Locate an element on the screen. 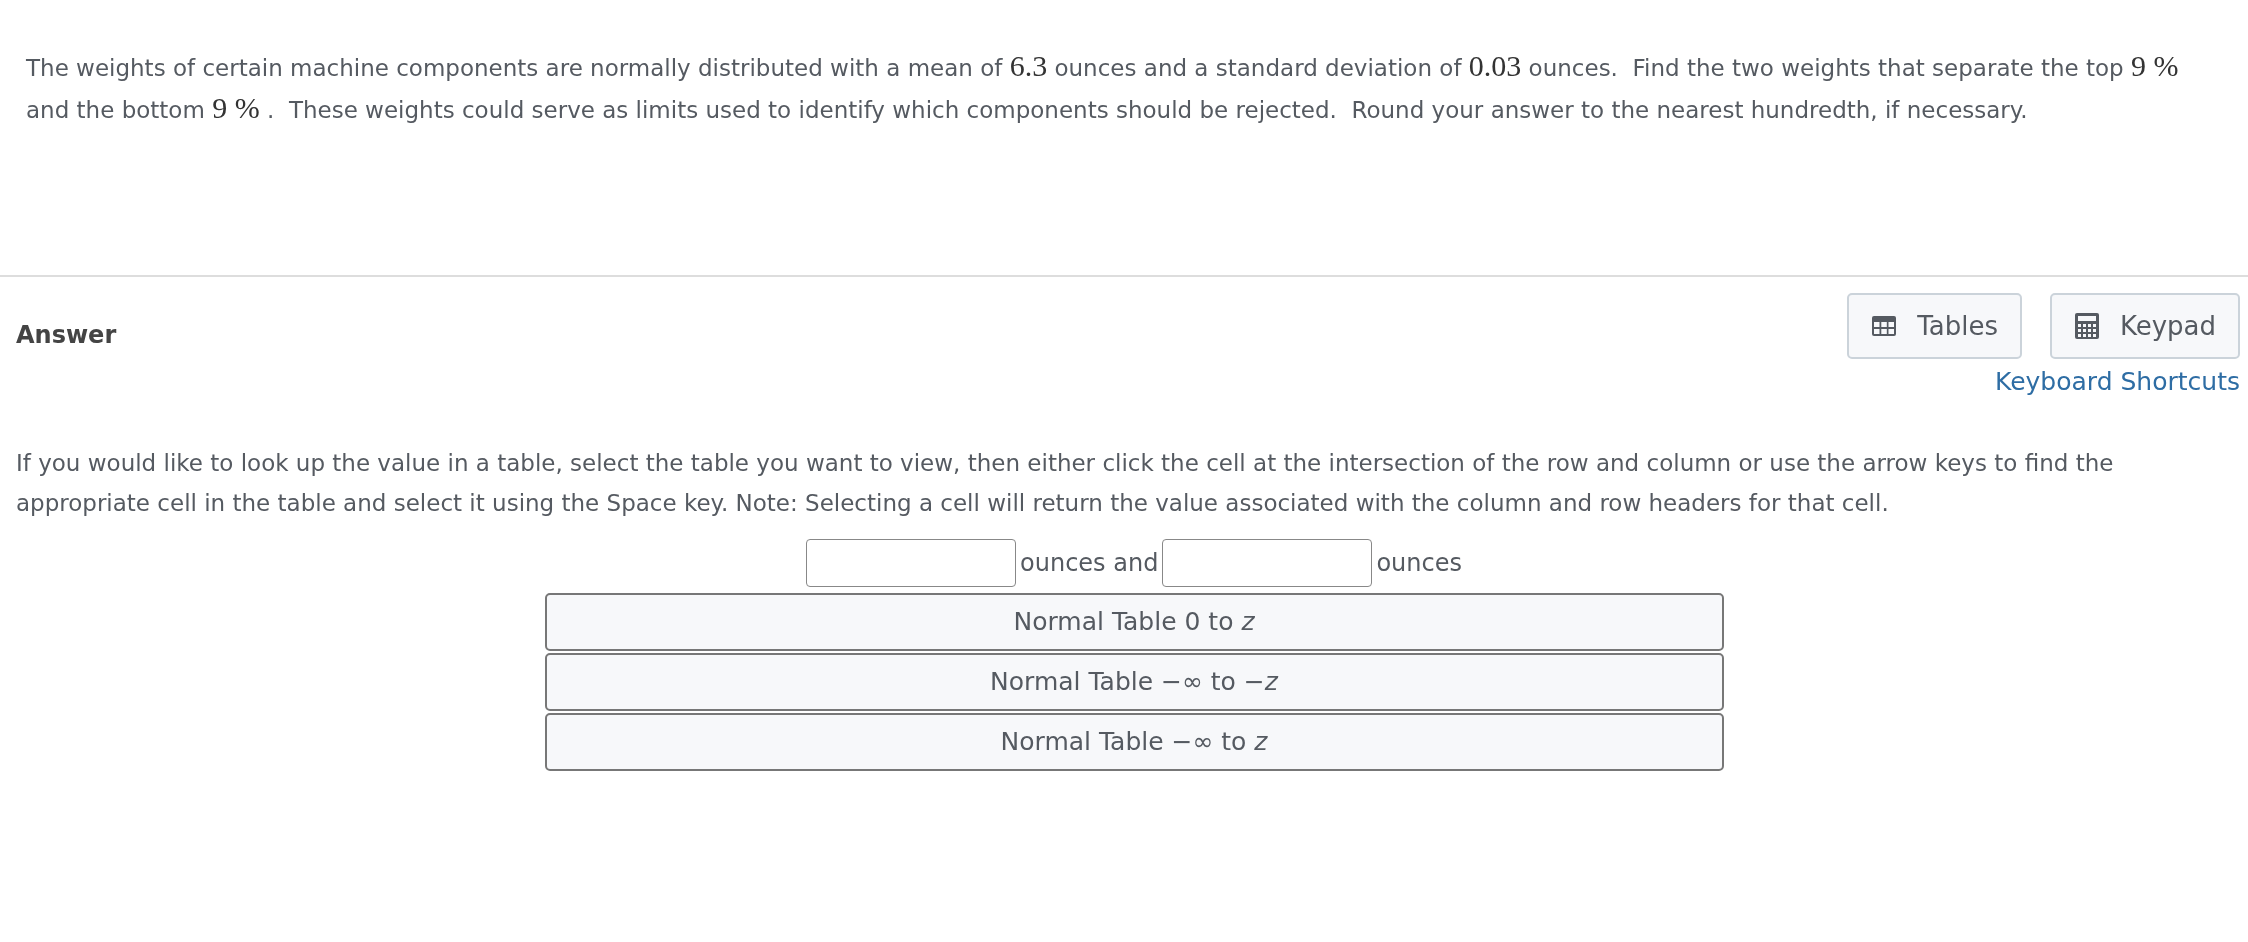 This screenshot has width=2248, height=942. table-icon is located at coordinates (1884, 326).